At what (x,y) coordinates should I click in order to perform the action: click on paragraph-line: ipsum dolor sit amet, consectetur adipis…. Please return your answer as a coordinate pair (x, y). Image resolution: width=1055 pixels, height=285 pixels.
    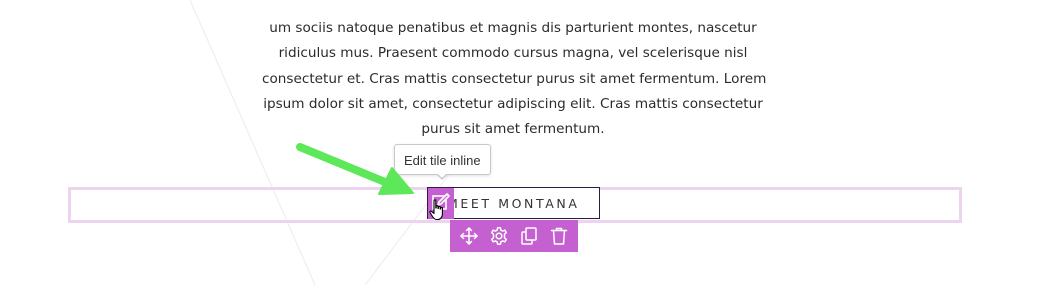
    Looking at the image, I should click on (513, 103).